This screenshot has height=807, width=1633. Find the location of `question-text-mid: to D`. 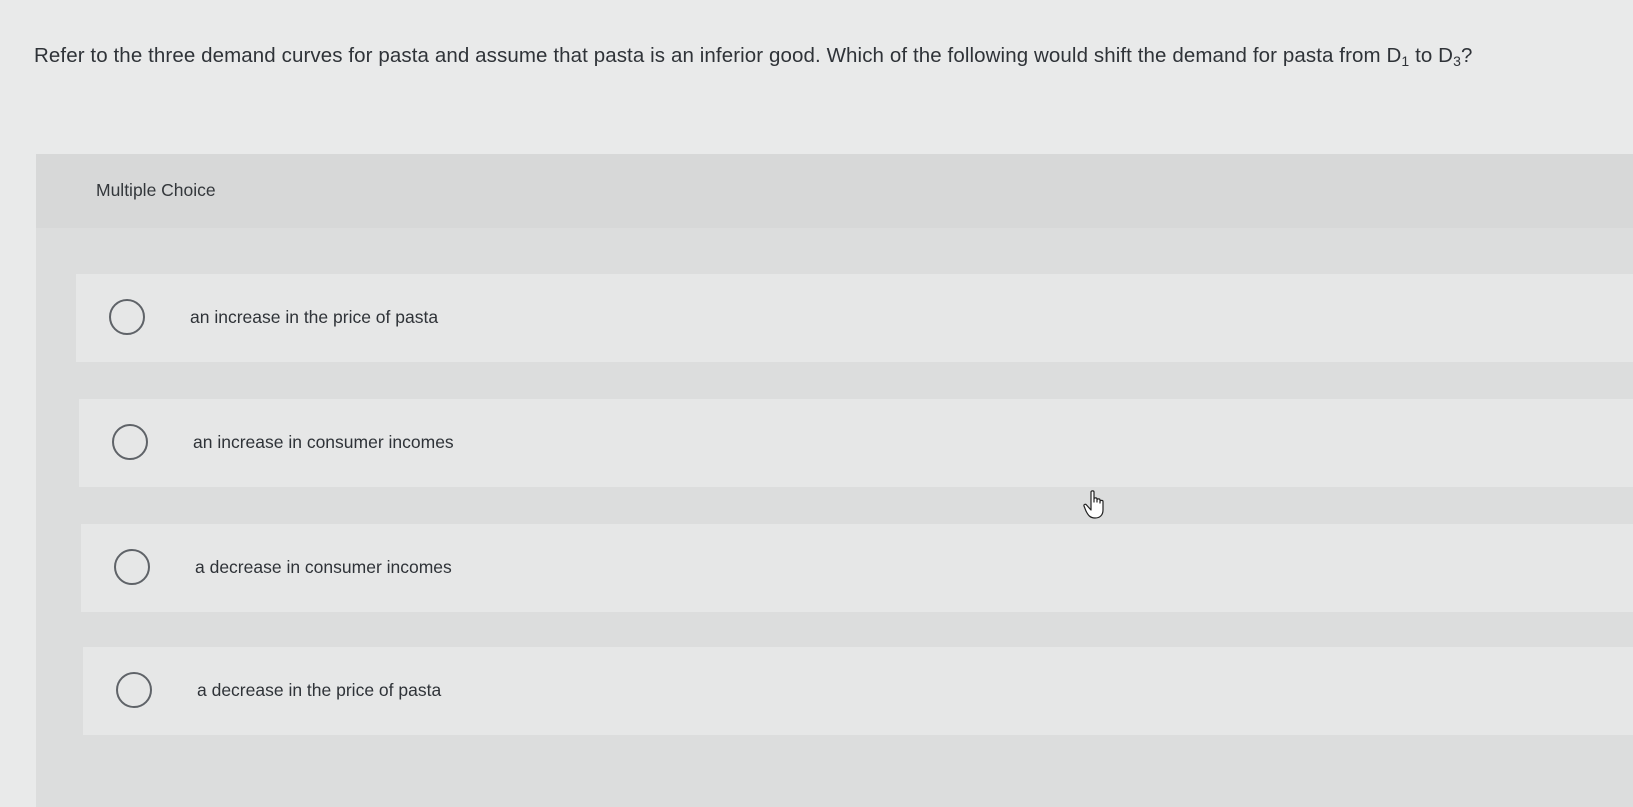

question-text-mid: to D is located at coordinates (1431, 55).